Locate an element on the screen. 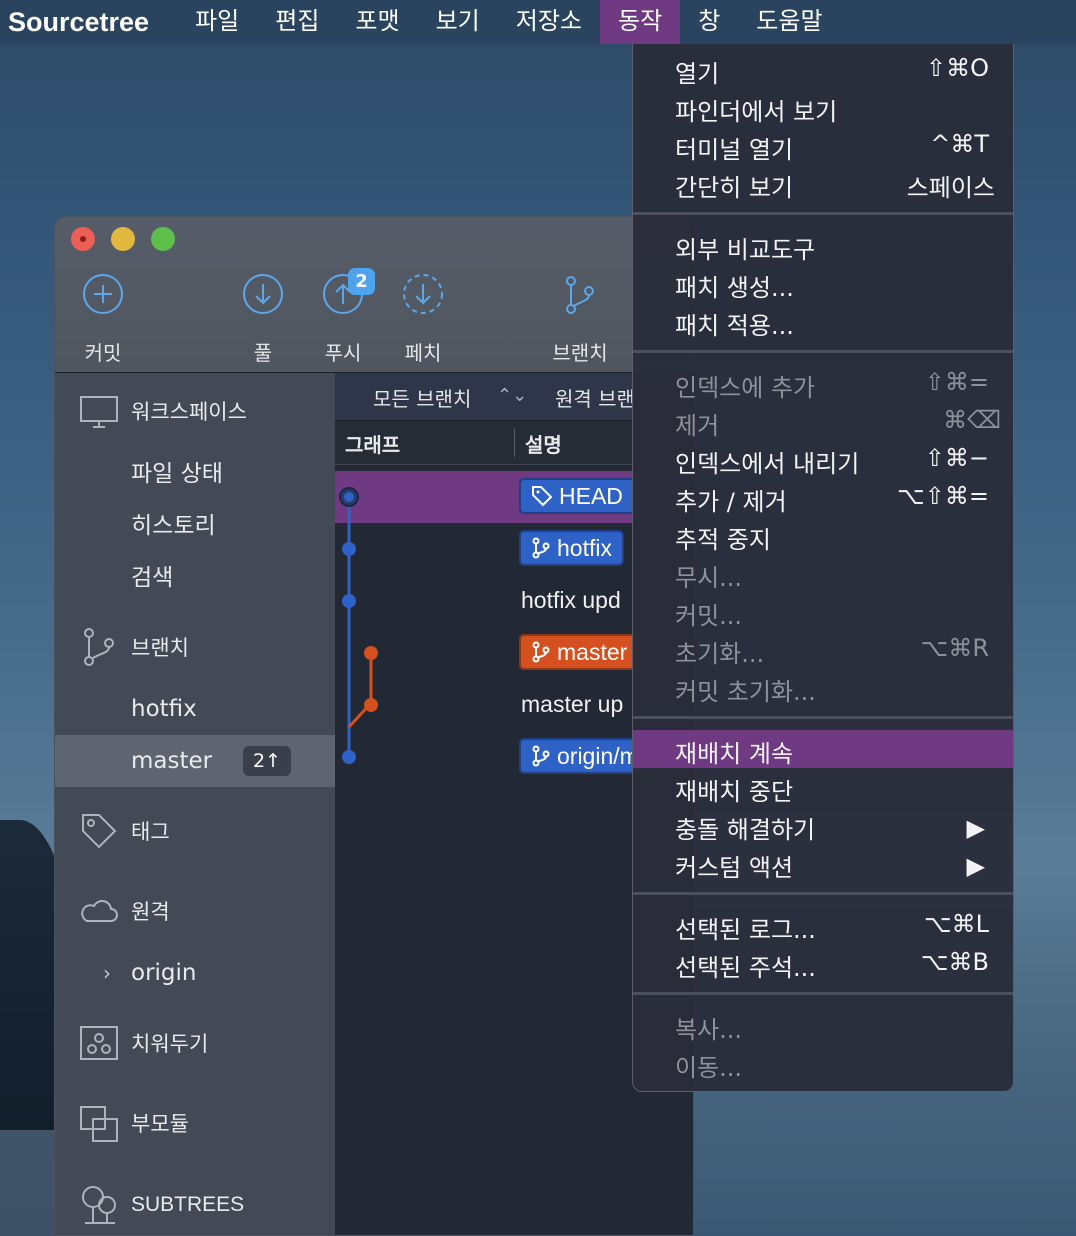 The image size is (1076, 1236). menu-item-remove: 제거 ⌘⌫ is located at coordinates (823, 421).